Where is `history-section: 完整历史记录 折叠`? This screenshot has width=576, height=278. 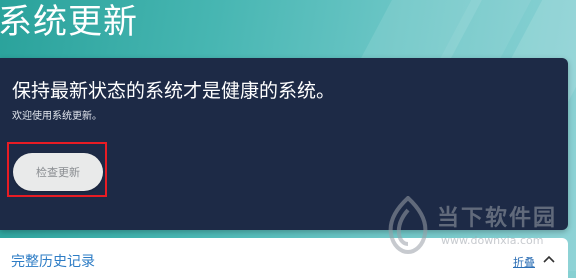 history-section: 完整历史记录 折叠 is located at coordinates (284, 258).